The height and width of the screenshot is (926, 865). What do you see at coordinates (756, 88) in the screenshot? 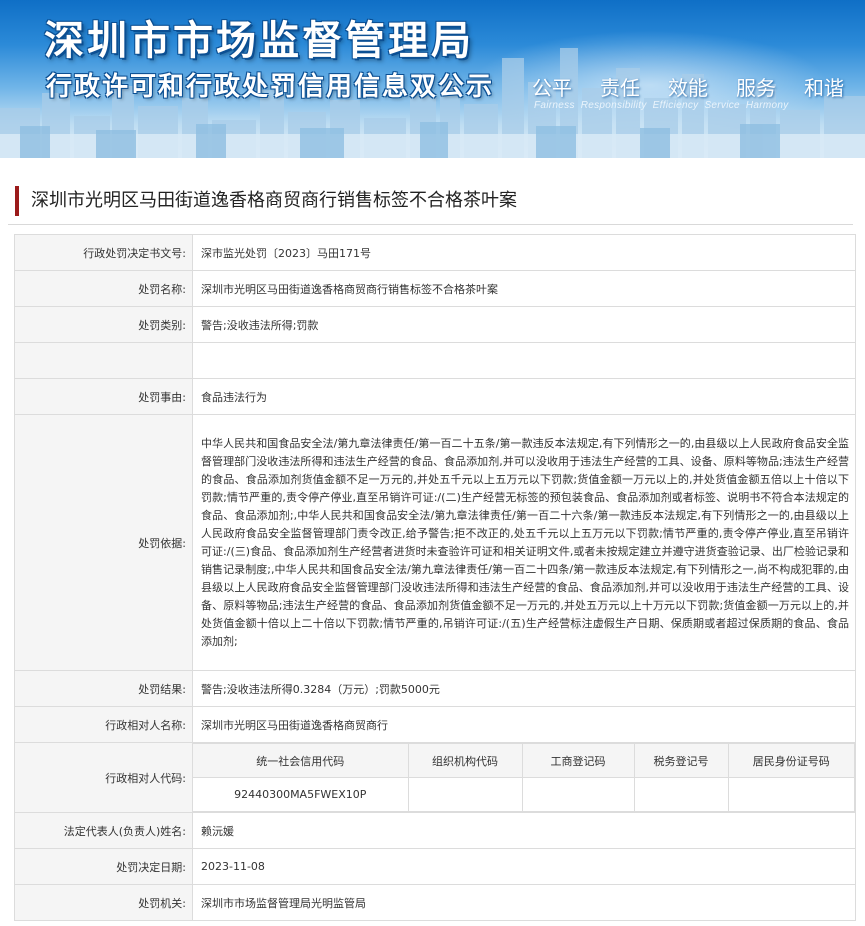
I see `slogan-word: 服务` at bounding box center [756, 88].